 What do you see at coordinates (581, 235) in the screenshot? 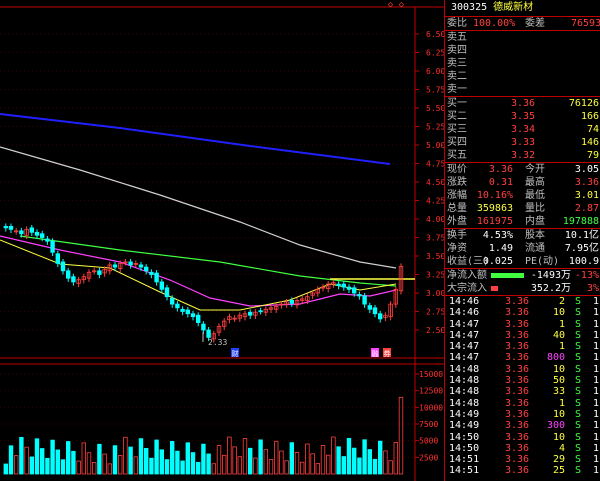
I see `fundamental-value: 10.1亿` at bounding box center [581, 235].